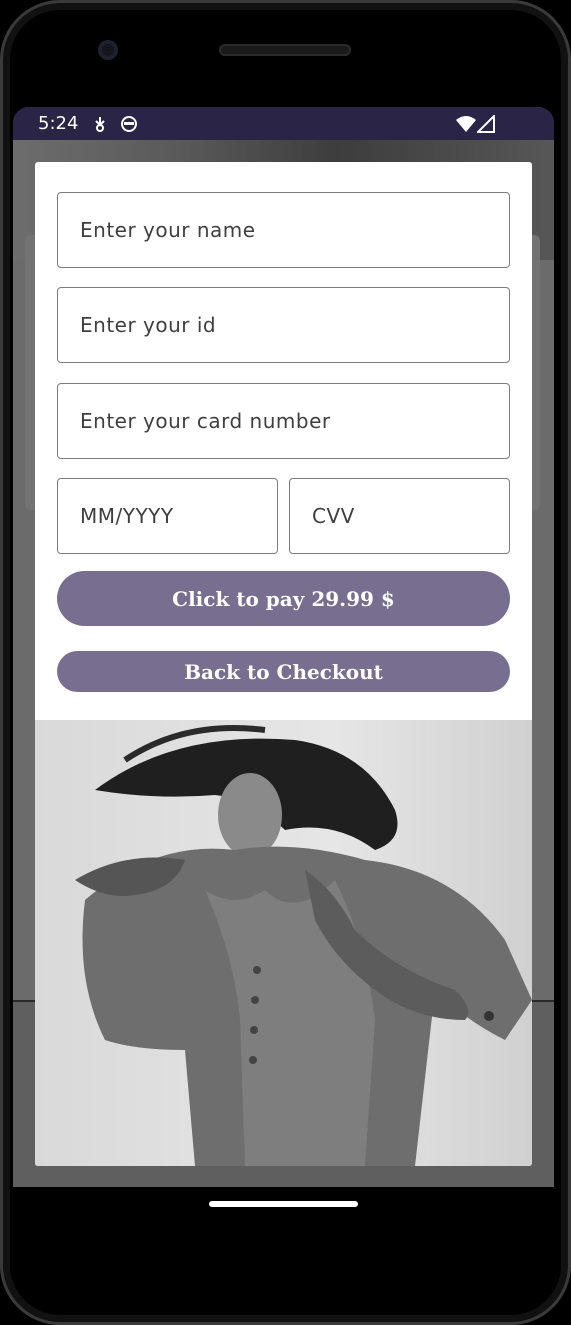 The height and width of the screenshot is (1325, 571). I want to click on expiry-field: MM/YYYY, so click(167, 516).